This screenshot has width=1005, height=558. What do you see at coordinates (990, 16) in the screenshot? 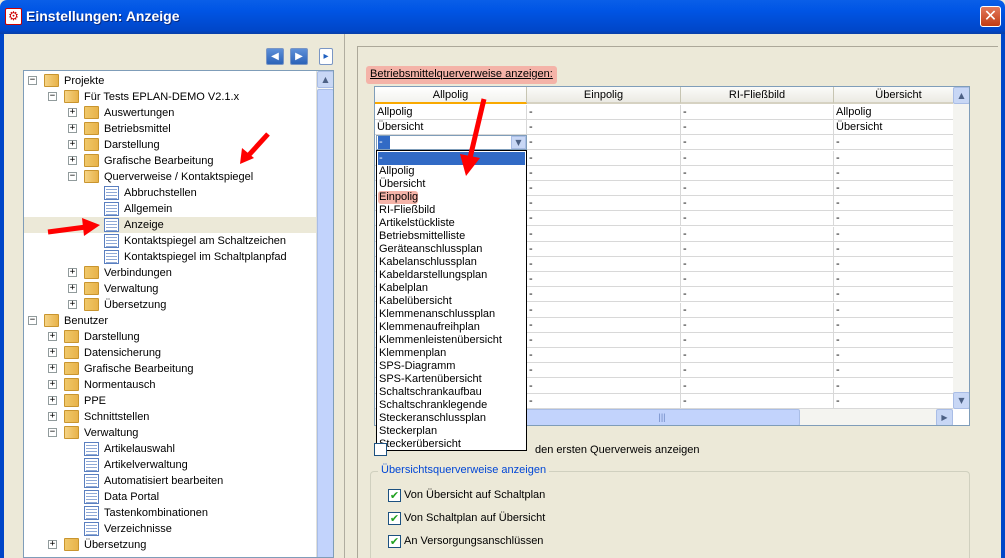
I see `close-button: ✕` at bounding box center [990, 16].